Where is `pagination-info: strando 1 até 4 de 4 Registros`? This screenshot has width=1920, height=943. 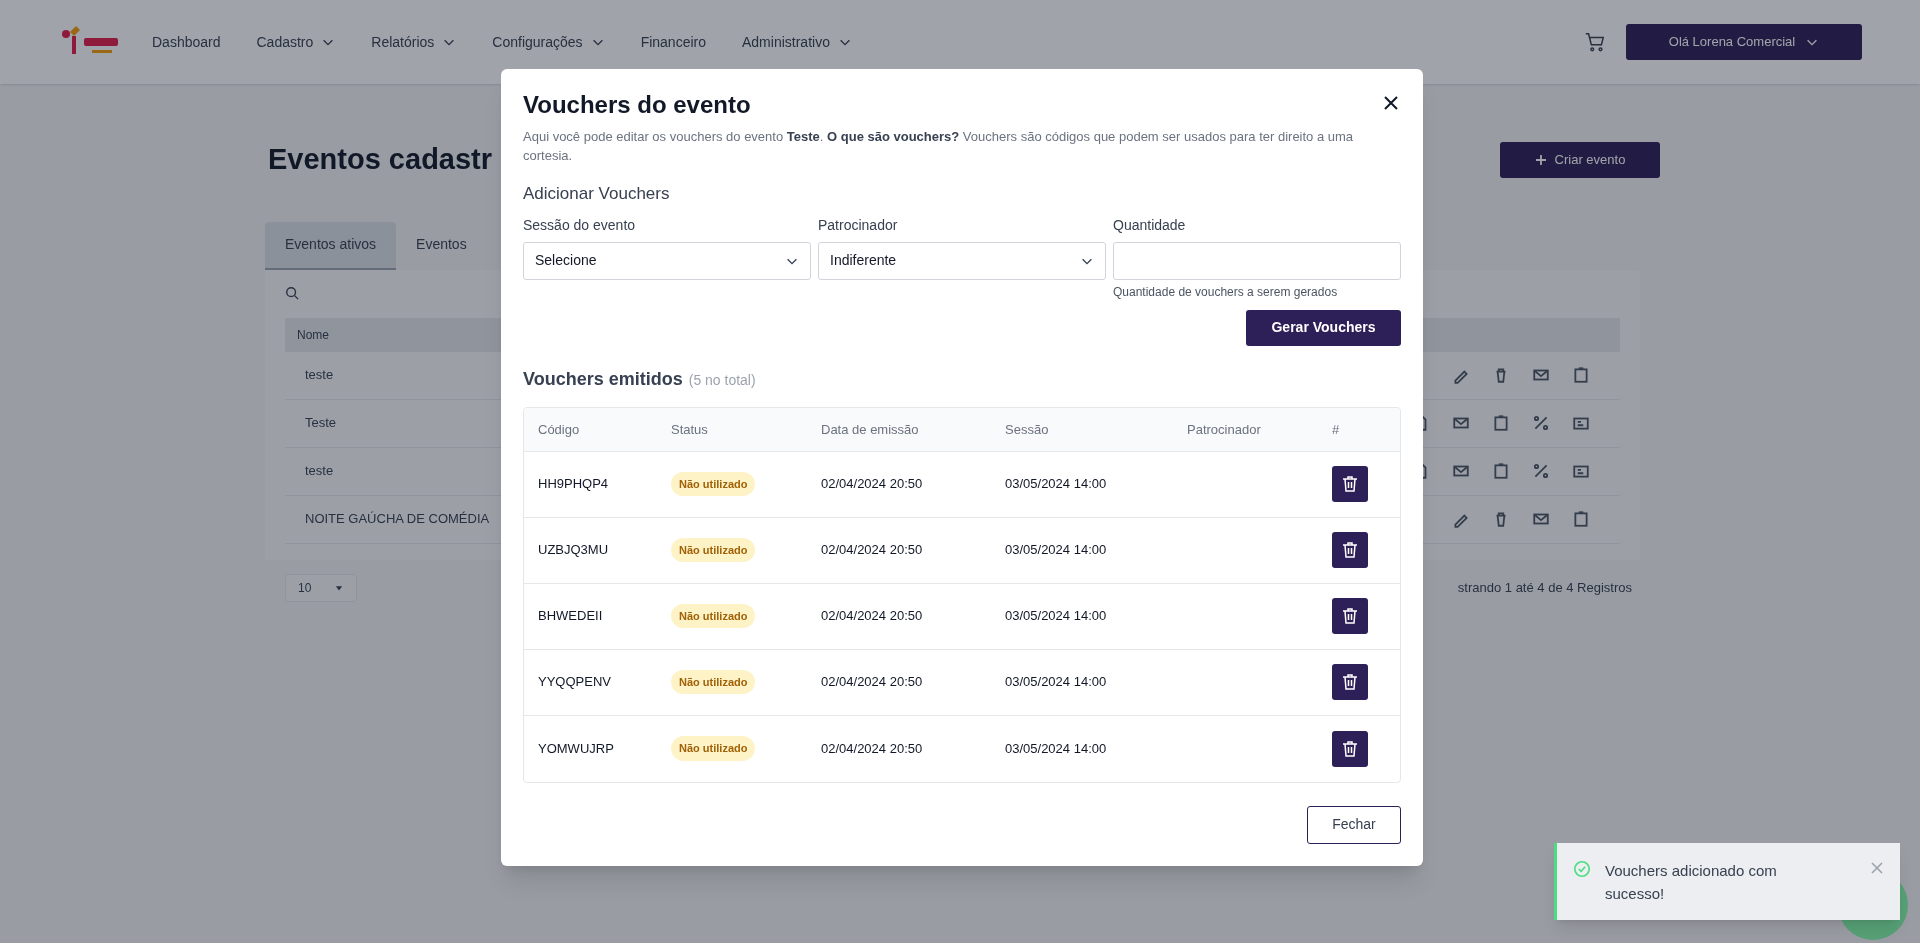 pagination-info: strando 1 até 4 de 4 Registros is located at coordinates (1545, 587).